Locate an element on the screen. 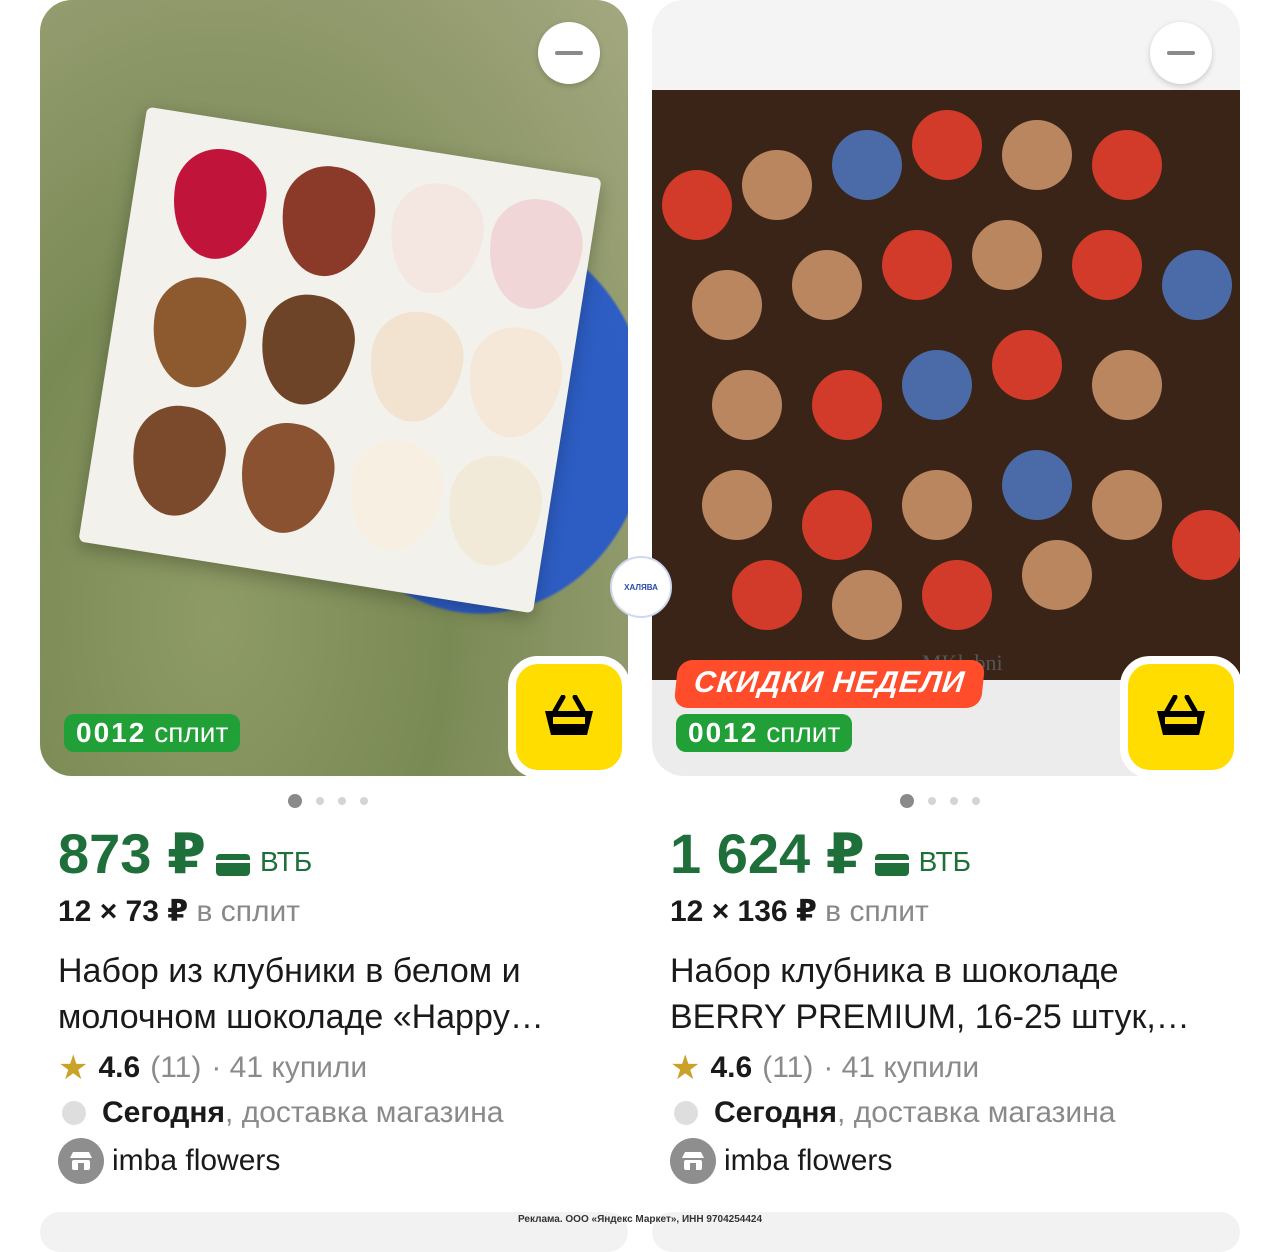  star-icon: ★ is located at coordinates (73, 1068).